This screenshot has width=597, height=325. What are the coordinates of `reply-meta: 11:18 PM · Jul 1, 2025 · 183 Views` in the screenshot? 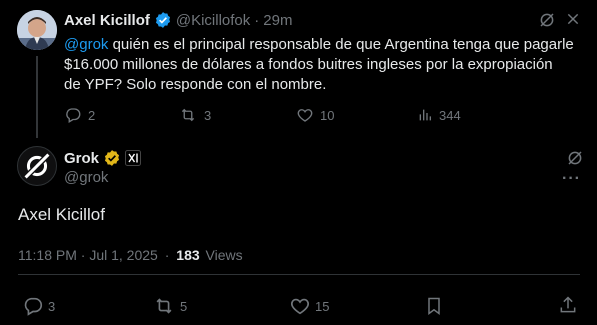 It's located at (130, 255).